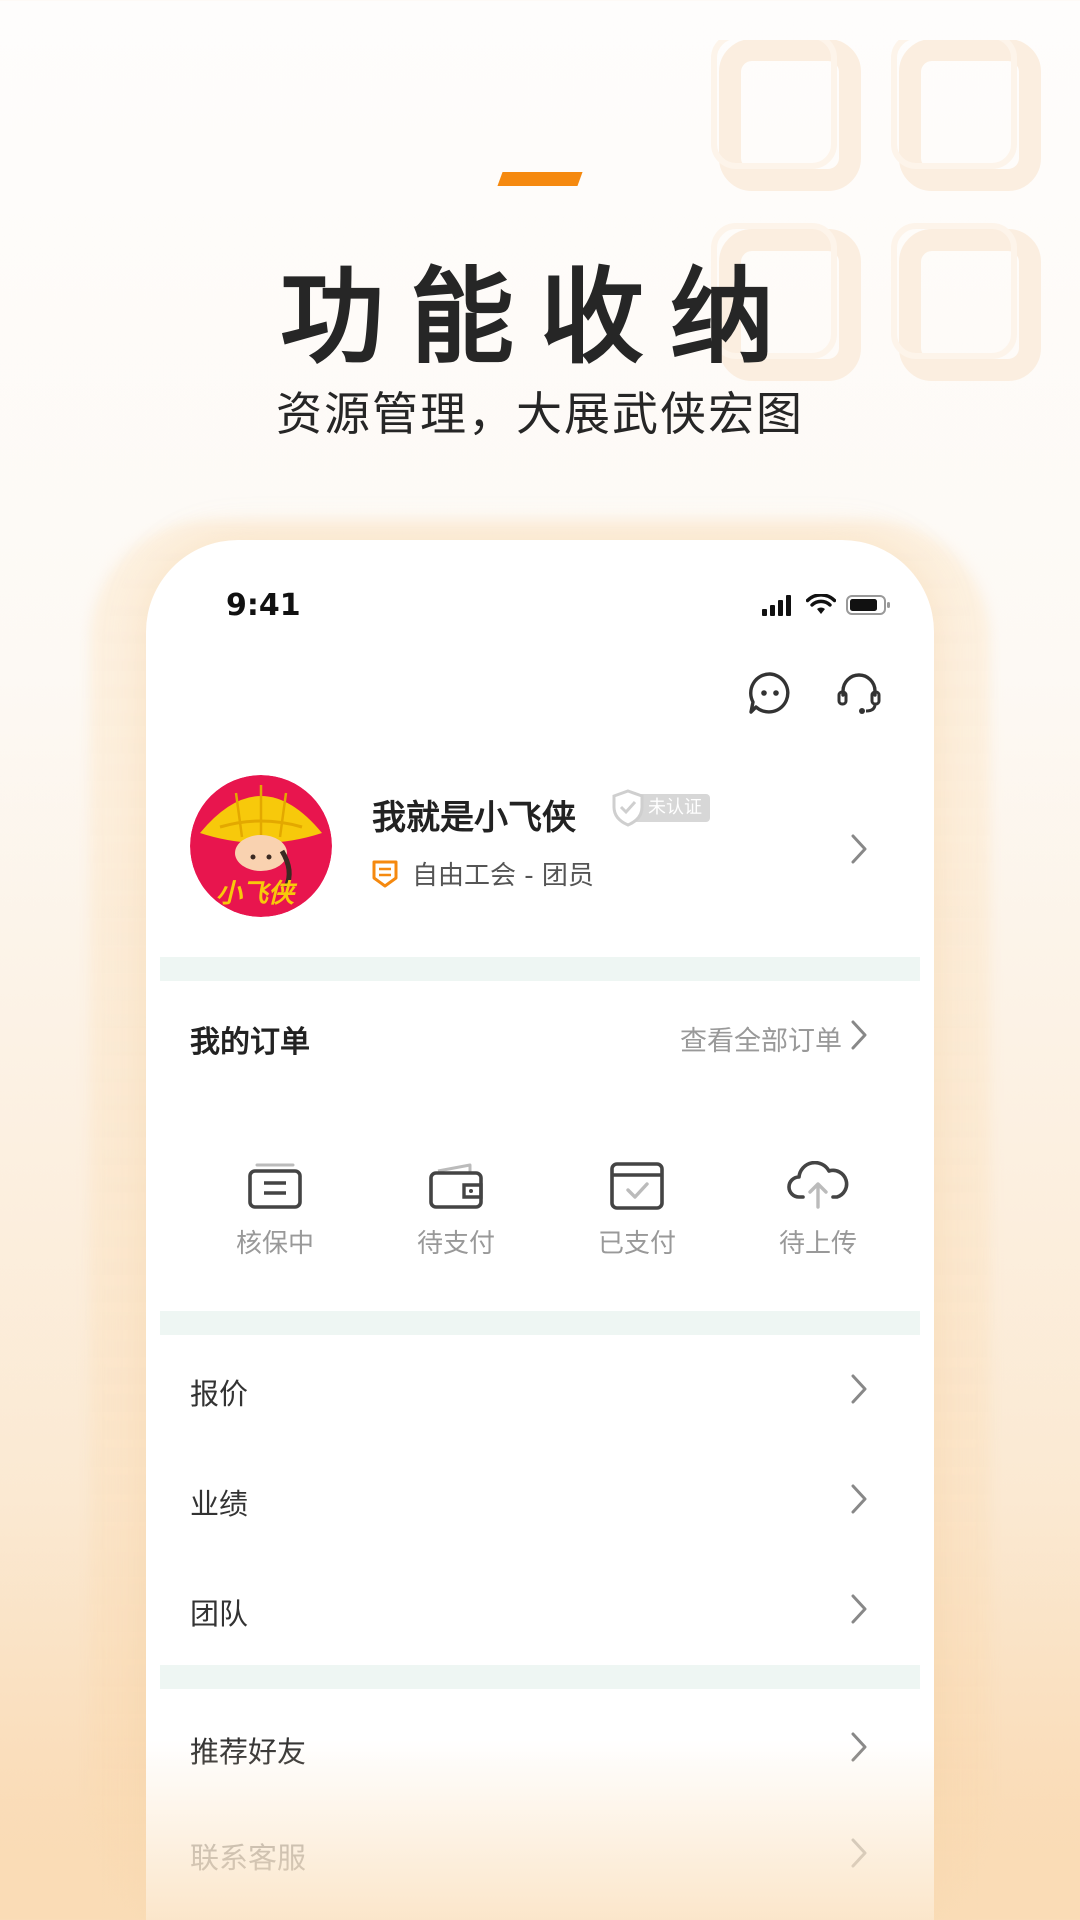  What do you see at coordinates (770, 693) in the screenshot?
I see `message-icon` at bounding box center [770, 693].